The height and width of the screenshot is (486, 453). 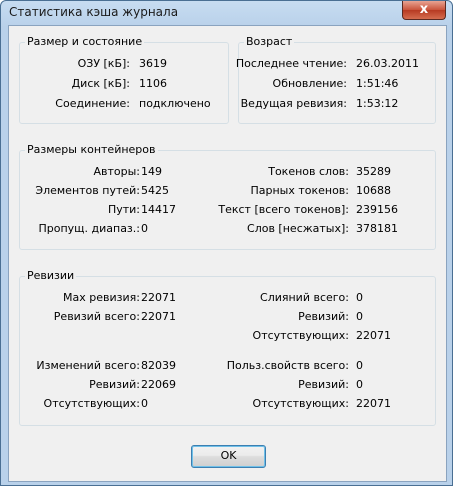 What do you see at coordinates (373, 335) in the screenshot?
I see `merges-missing-value: 22071` at bounding box center [373, 335].